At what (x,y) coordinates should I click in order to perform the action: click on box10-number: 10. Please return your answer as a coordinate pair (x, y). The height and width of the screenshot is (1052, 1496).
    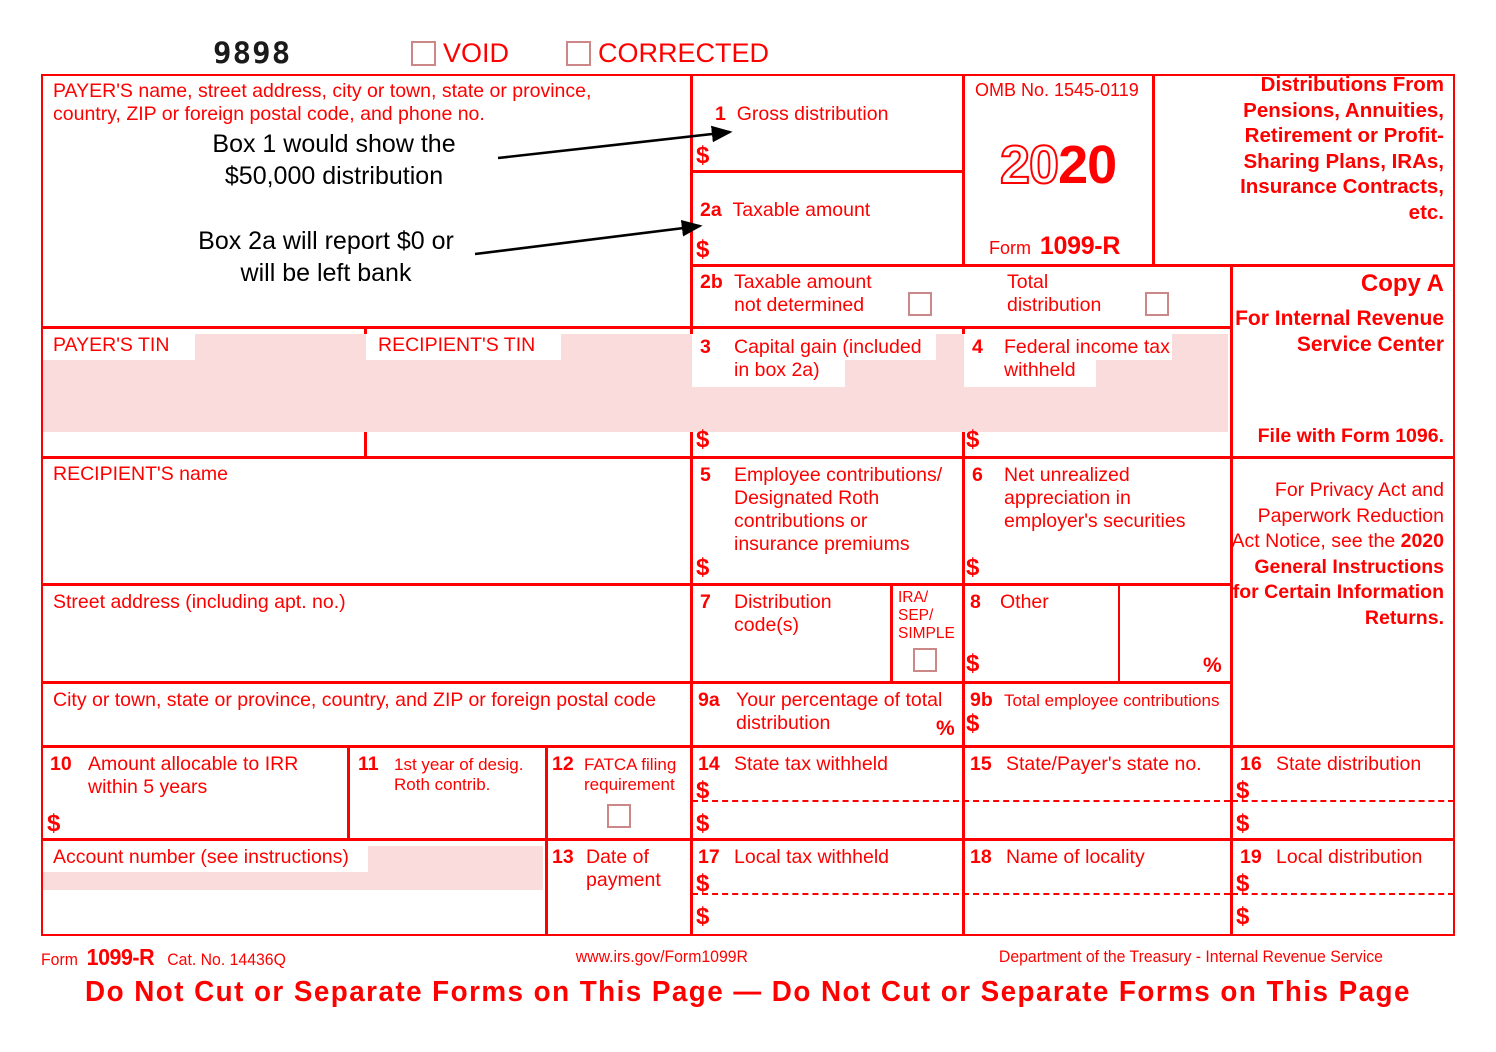
    Looking at the image, I should click on (61, 764).